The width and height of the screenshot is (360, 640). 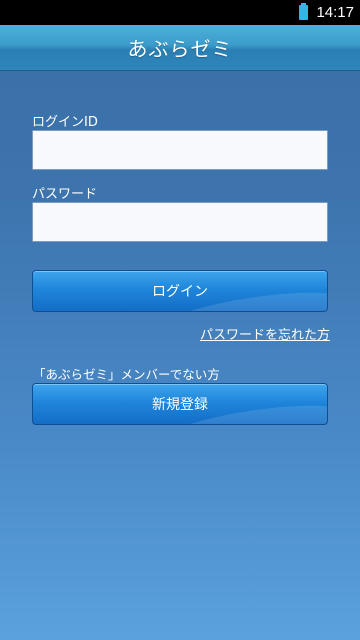 I want to click on register-button: 新規登録, so click(x=180, y=404).